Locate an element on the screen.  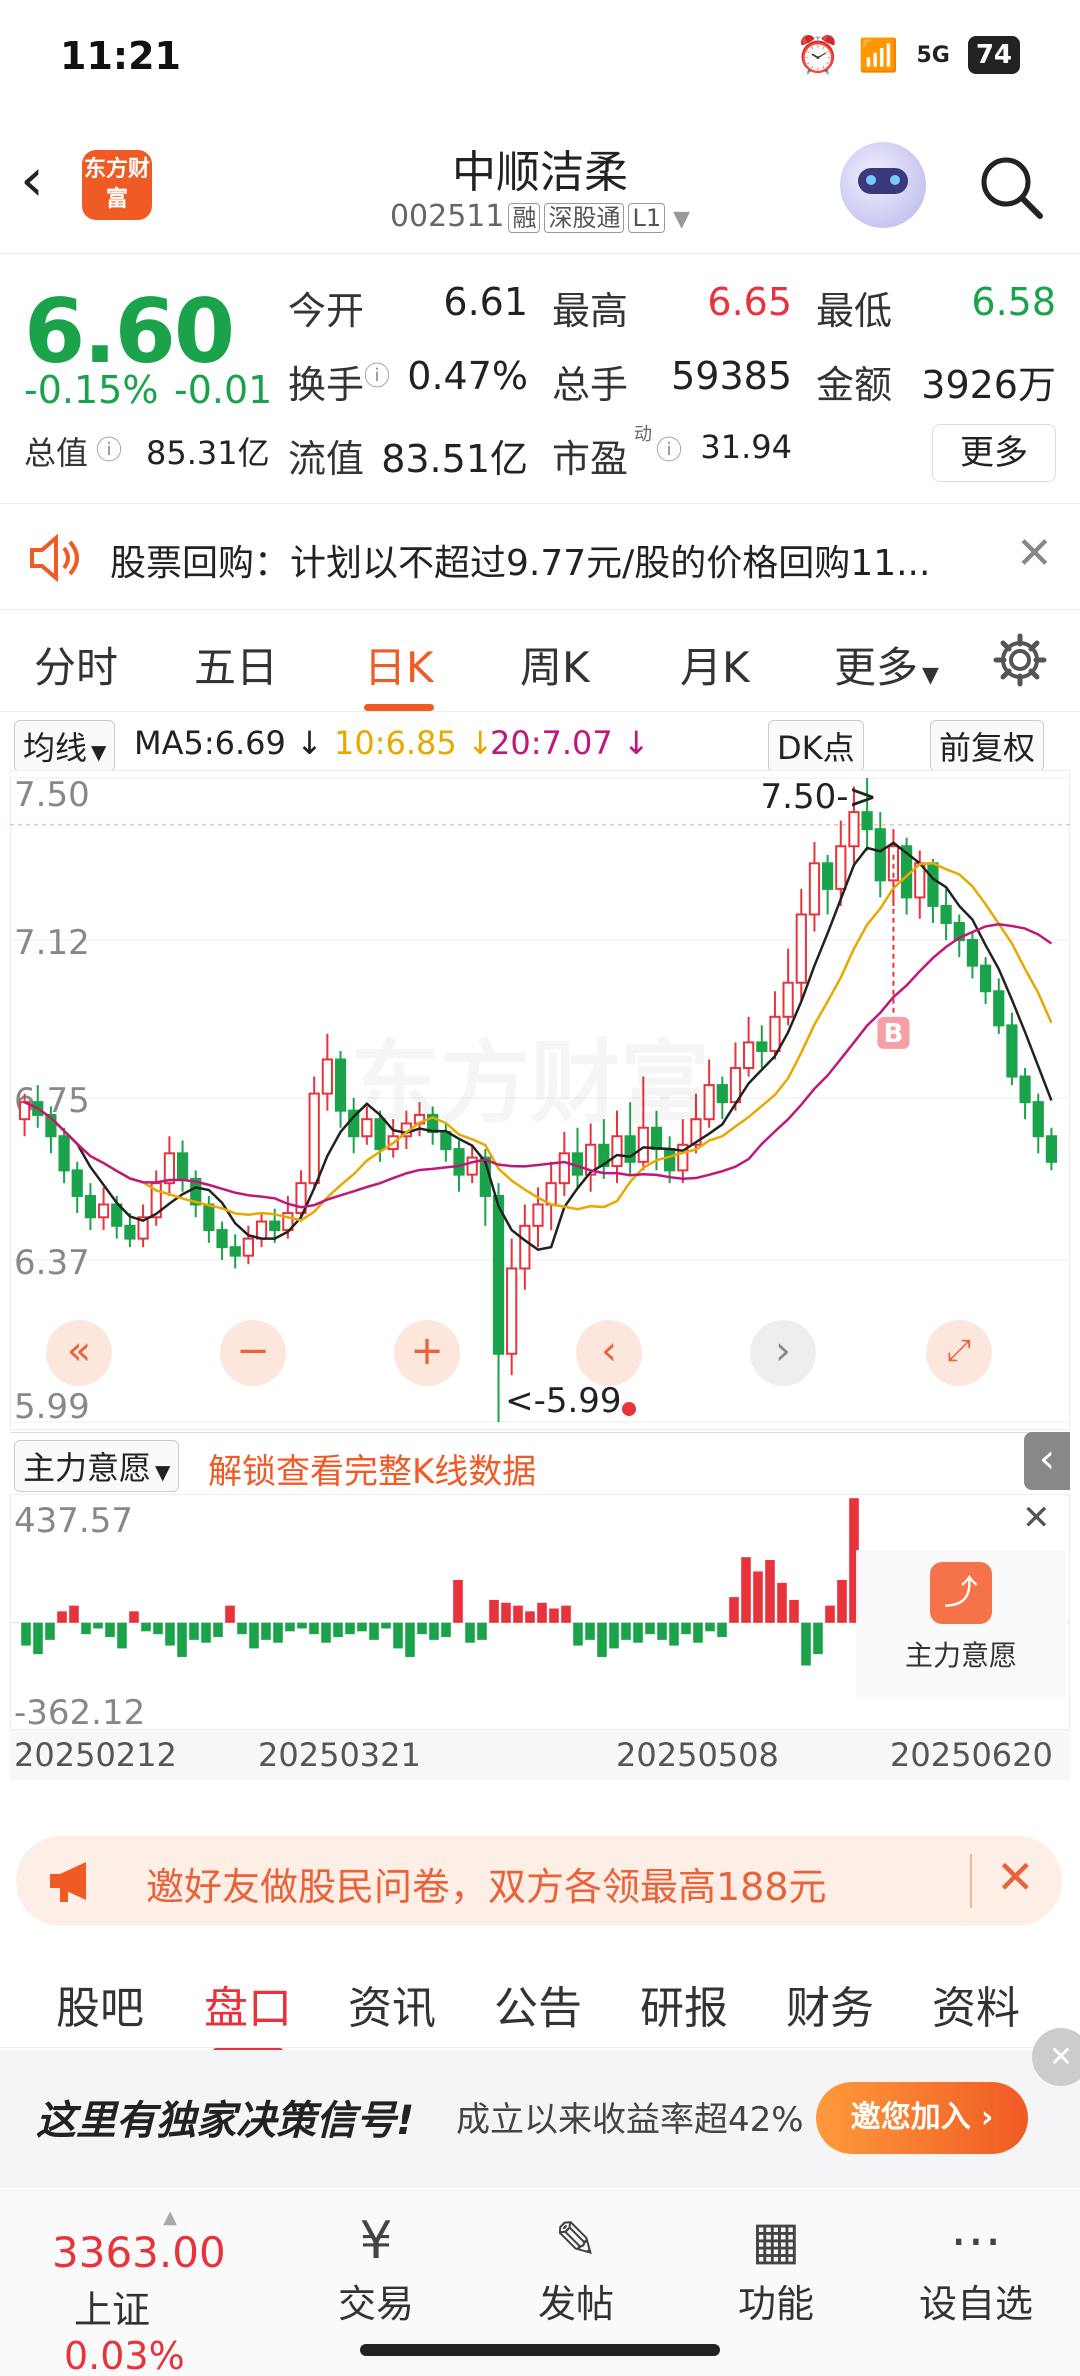
index-ticker: ▲ 3363.00 上证 0.03% is located at coordinates (170, 2291).